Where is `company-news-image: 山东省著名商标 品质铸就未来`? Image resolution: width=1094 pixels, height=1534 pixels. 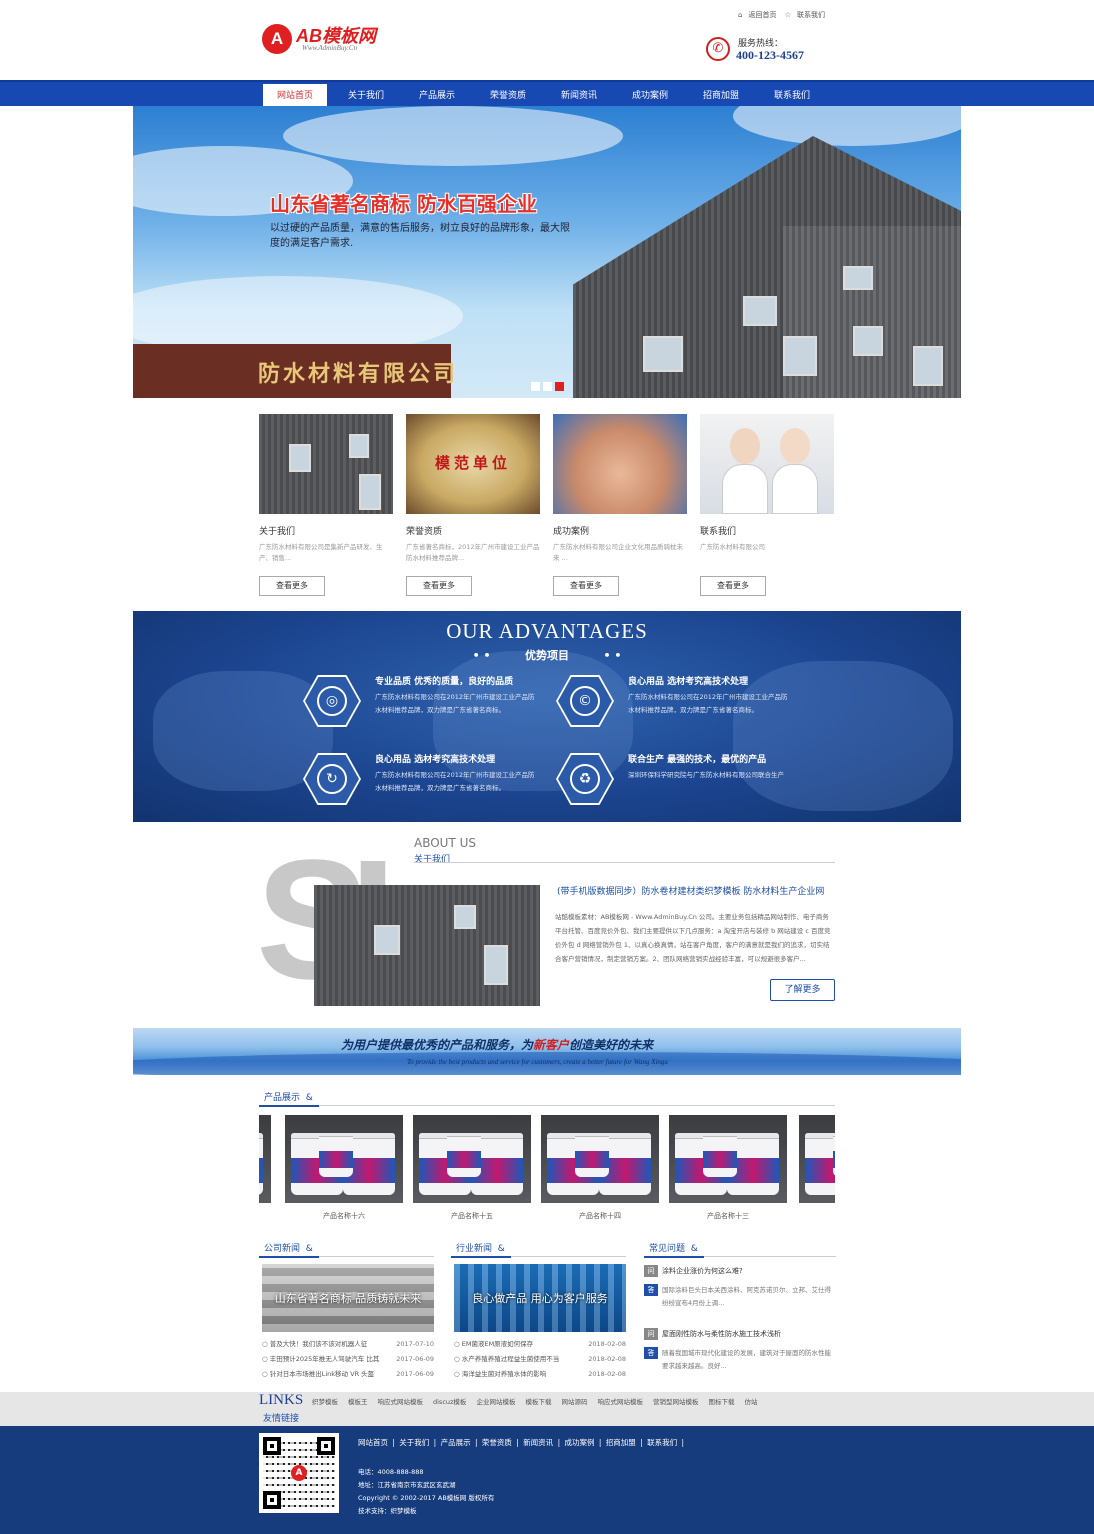
company-news-image: 山东省著名商标 品质铸就未来 is located at coordinates (348, 1298).